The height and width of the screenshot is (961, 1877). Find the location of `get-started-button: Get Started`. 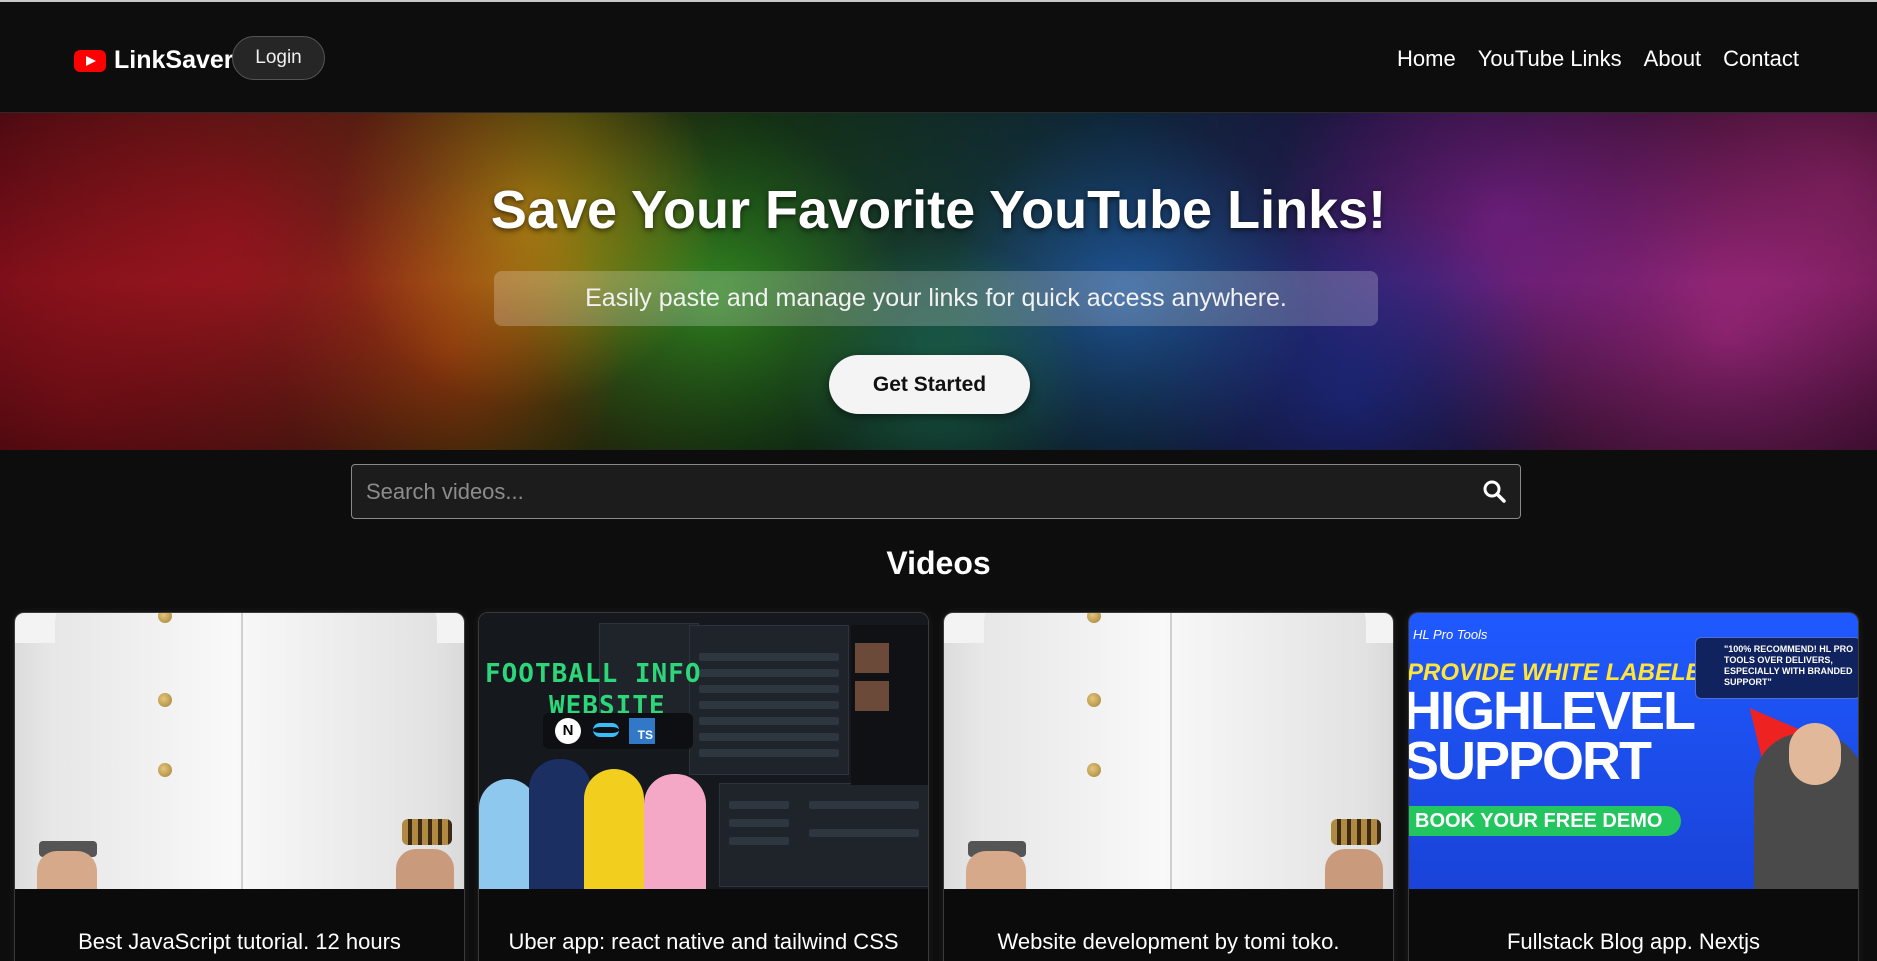

get-started-button: Get Started is located at coordinates (929, 384).